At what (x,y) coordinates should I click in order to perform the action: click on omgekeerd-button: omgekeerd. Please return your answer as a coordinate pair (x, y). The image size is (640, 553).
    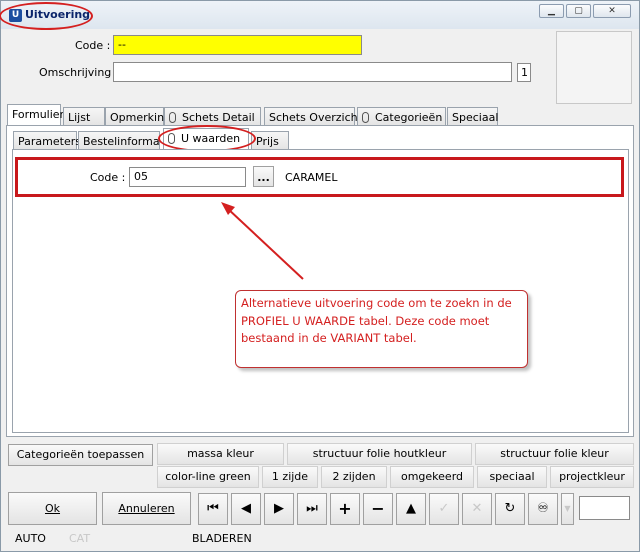
    Looking at the image, I should click on (432, 477).